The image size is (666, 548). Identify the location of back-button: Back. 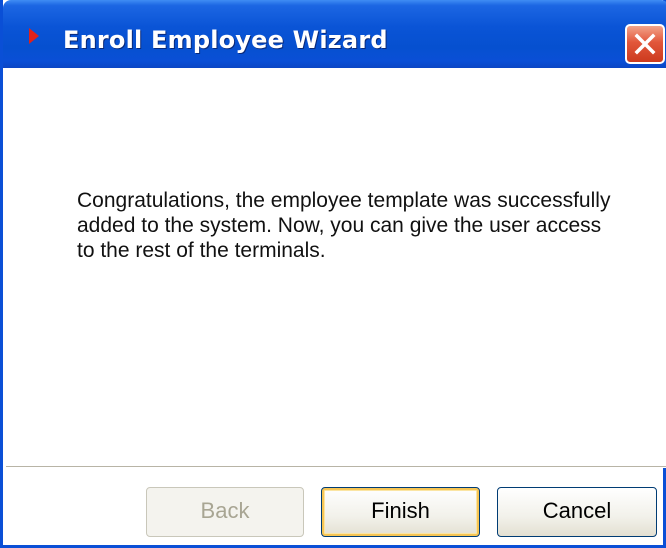
(225, 512).